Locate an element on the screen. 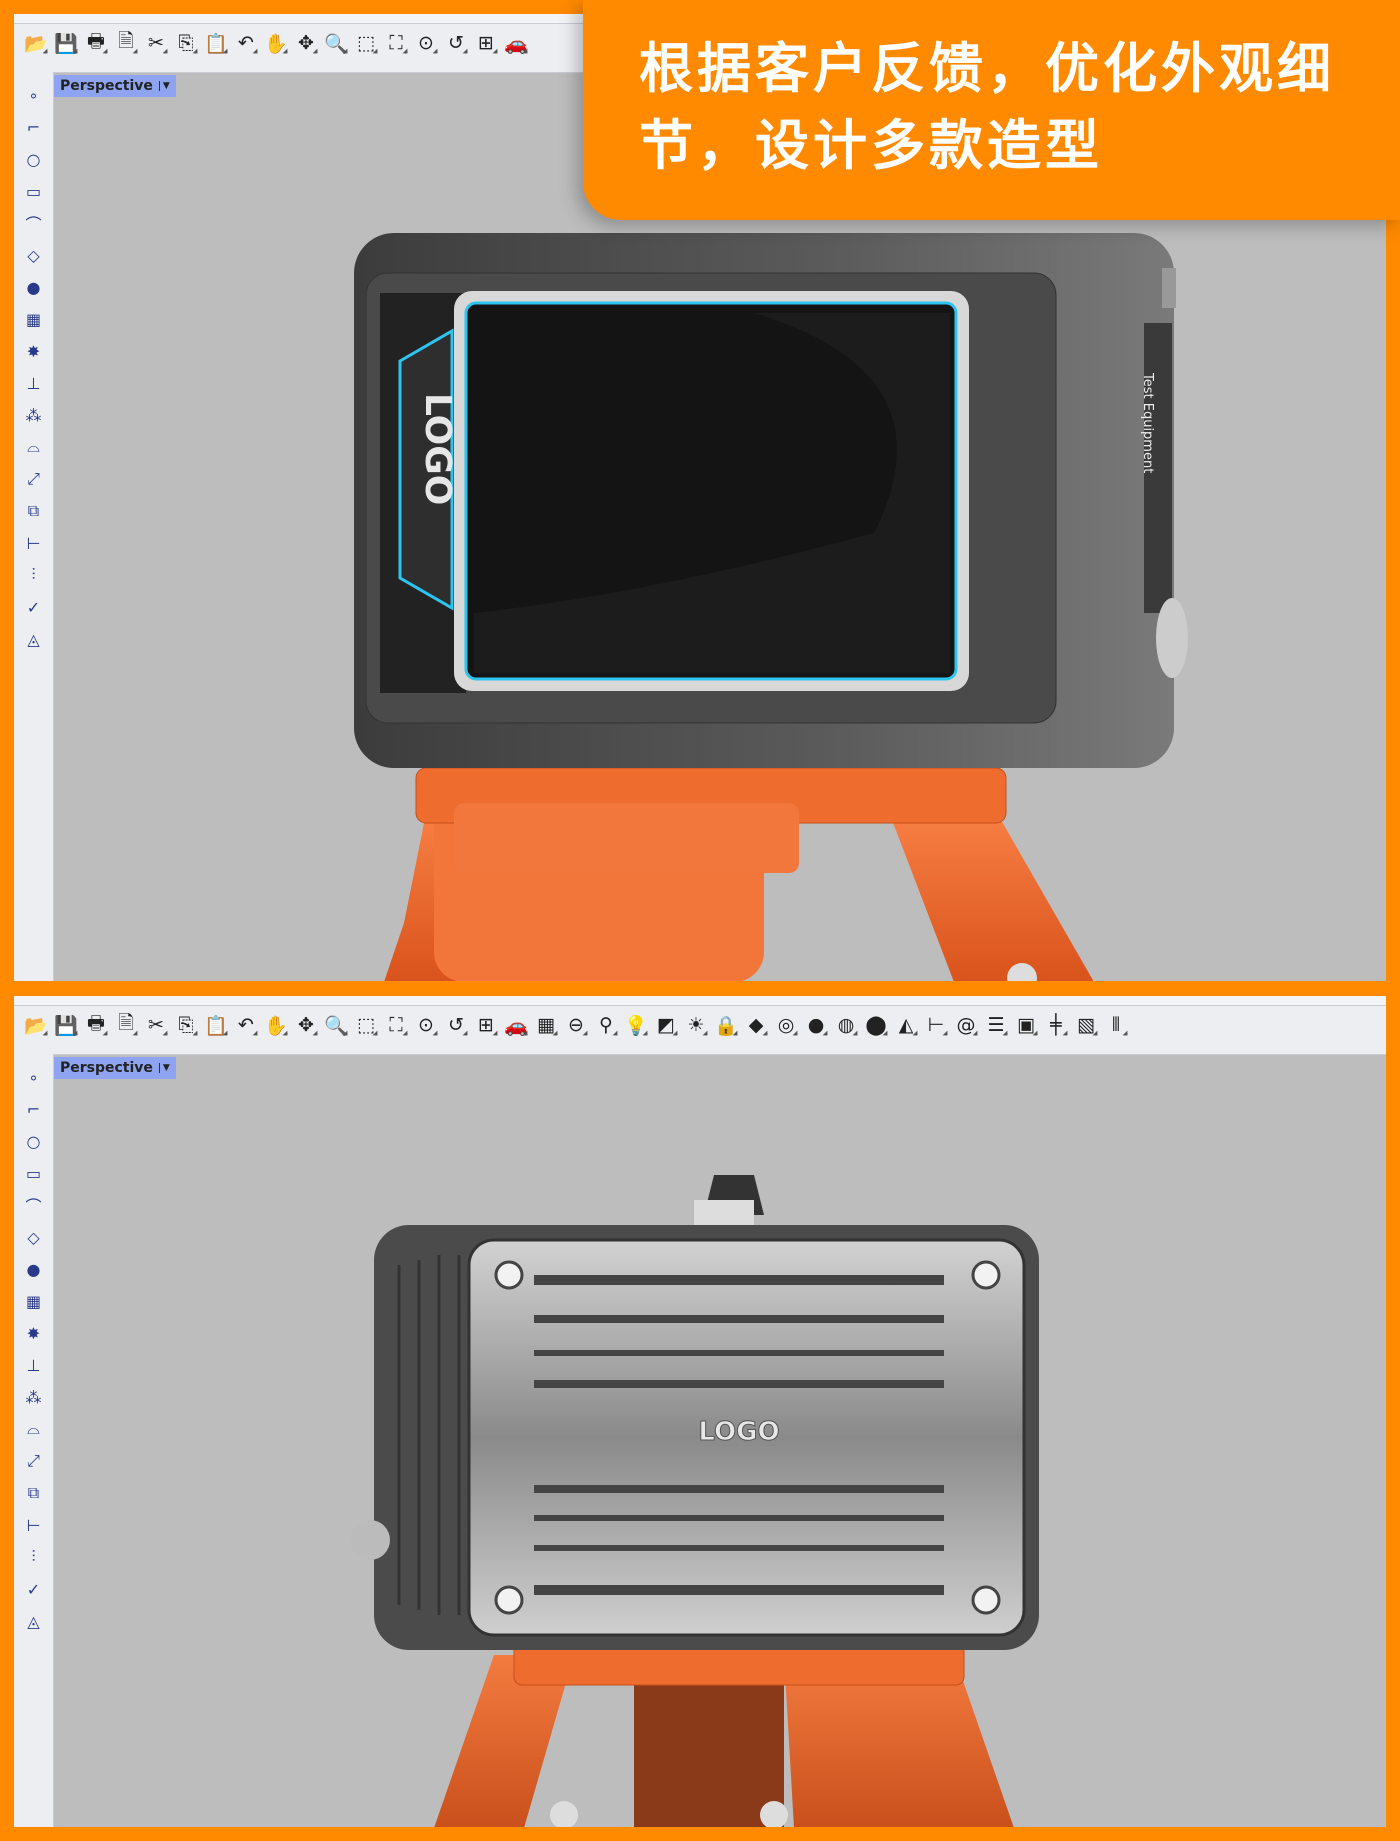 The height and width of the screenshot is (1841, 1400). section-icon: ╪ is located at coordinates (1056, 1025).